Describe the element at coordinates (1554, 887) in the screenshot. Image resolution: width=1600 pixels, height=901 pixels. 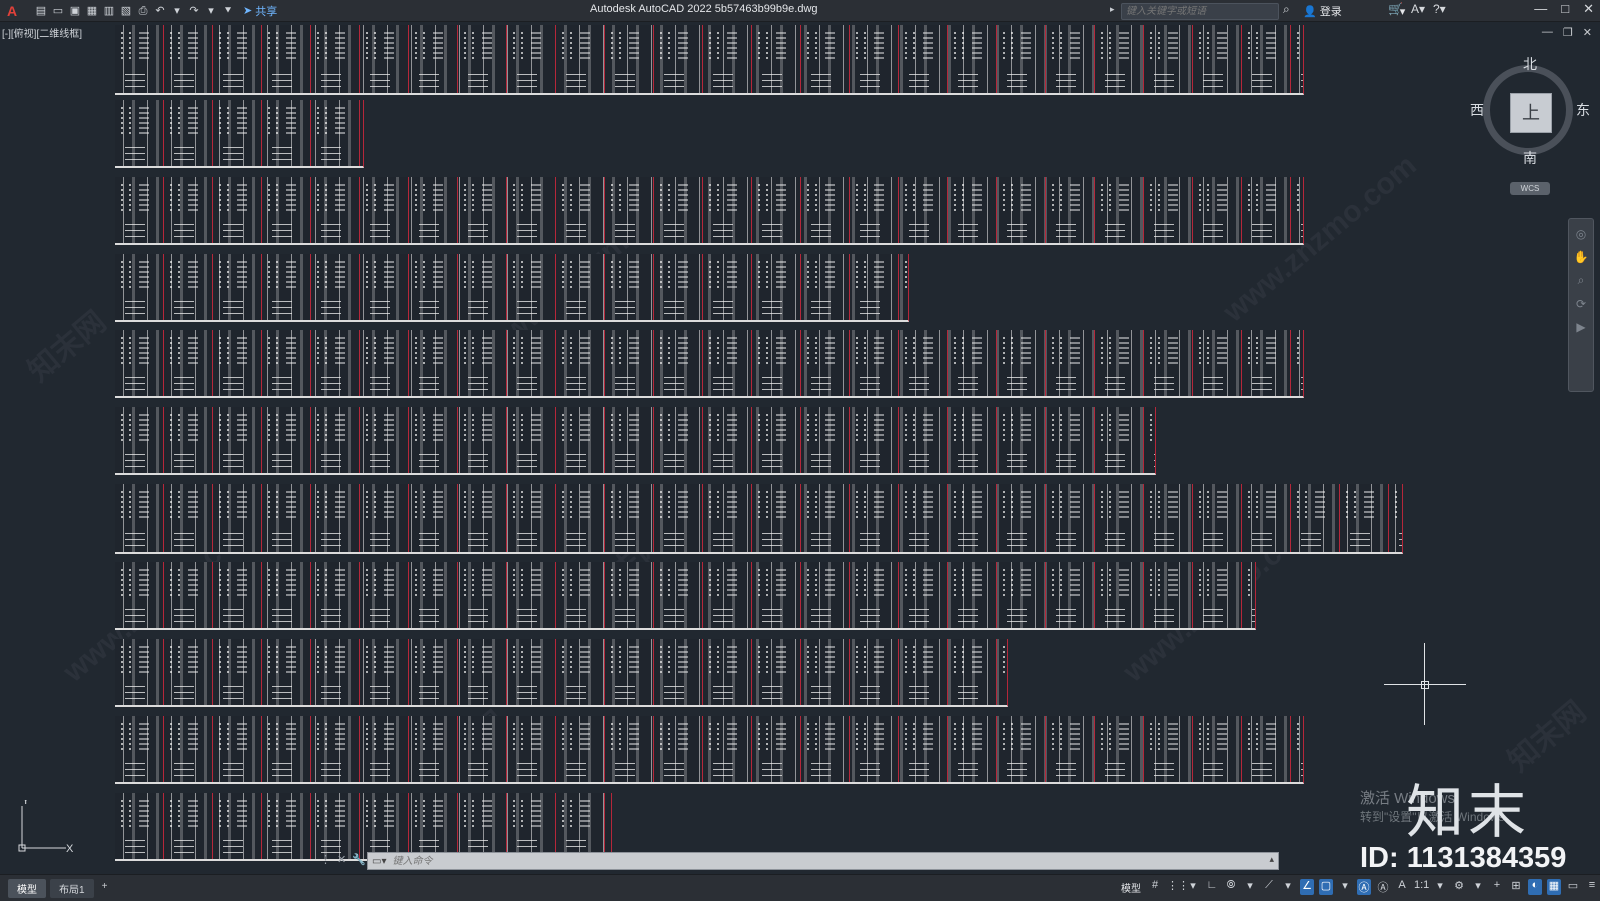
I see `hardware-acceleration-icon: ▦` at that location.